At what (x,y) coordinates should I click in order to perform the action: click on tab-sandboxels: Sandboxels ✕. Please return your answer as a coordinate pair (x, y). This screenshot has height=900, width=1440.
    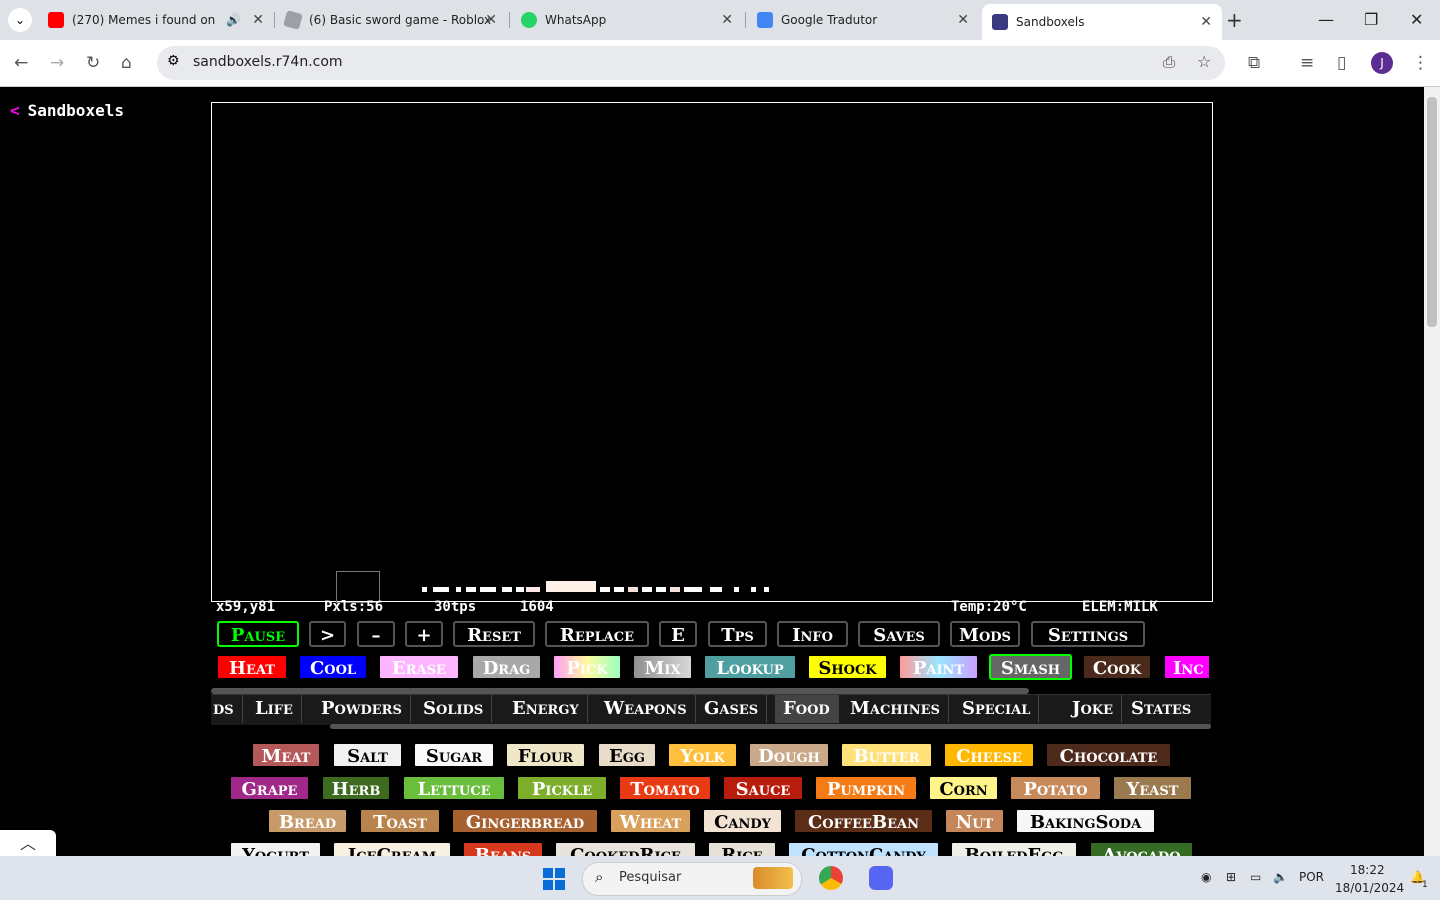
    Looking at the image, I should click on (1102, 22).